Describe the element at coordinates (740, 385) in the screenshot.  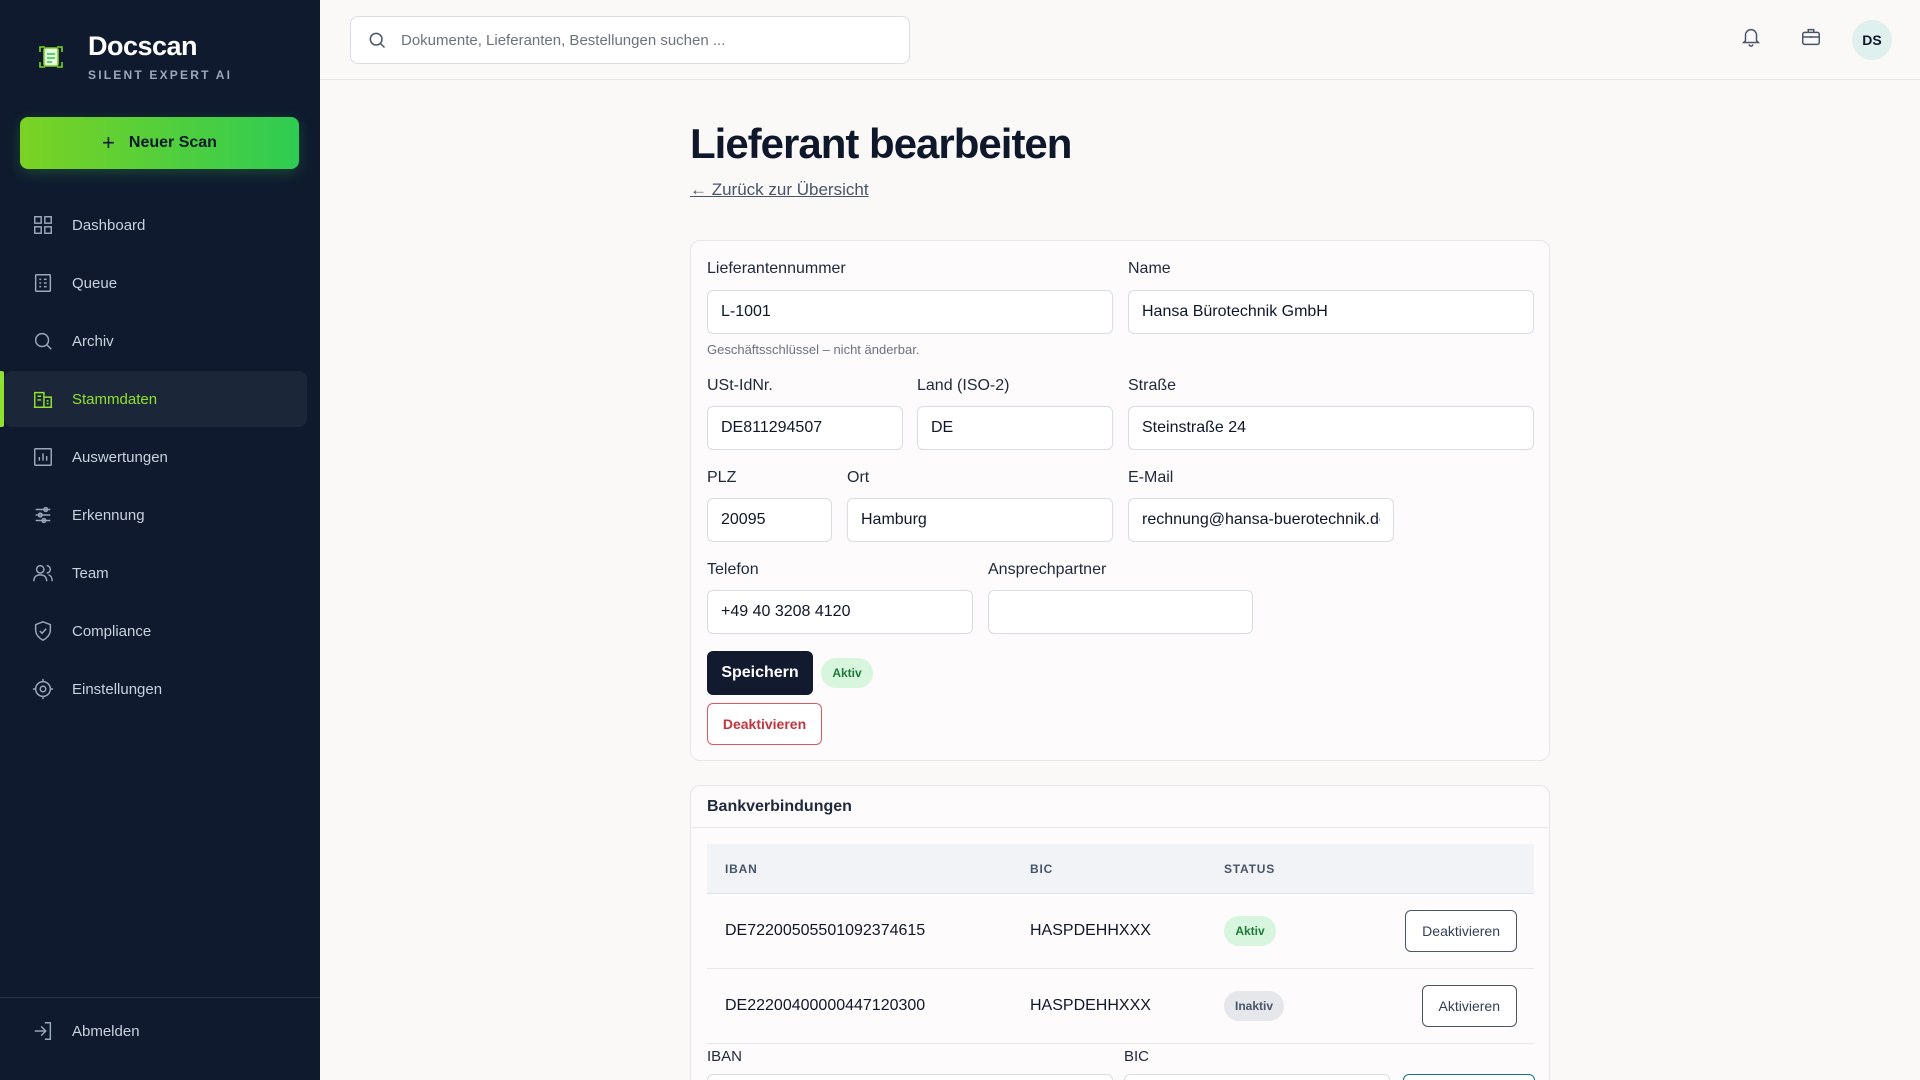
I see `vat-id-label: USt-IdNr.` at that location.